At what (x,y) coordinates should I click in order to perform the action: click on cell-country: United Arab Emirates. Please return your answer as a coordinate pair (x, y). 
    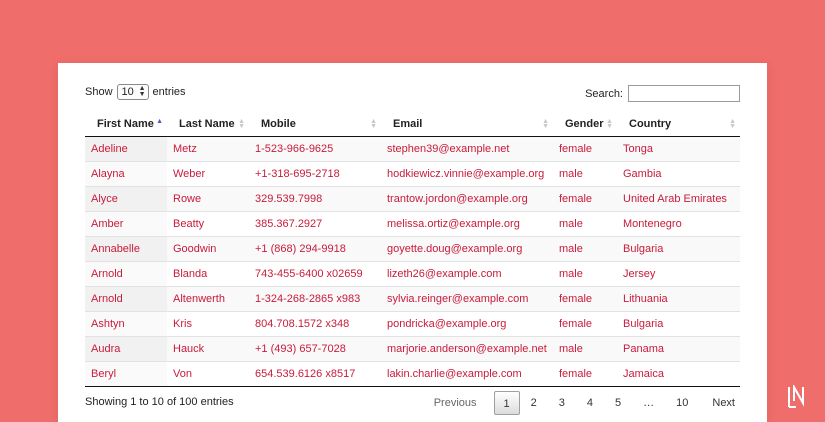
    Looking at the image, I should click on (678, 199).